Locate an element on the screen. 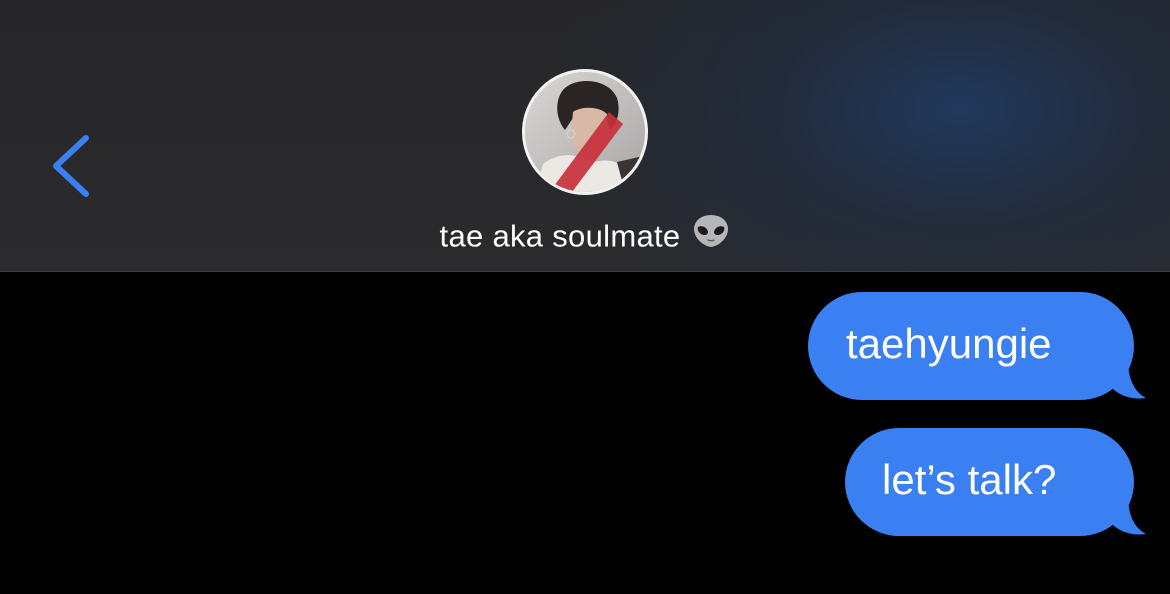 The image size is (1170, 594). alien-emoji-icon is located at coordinates (711, 235).